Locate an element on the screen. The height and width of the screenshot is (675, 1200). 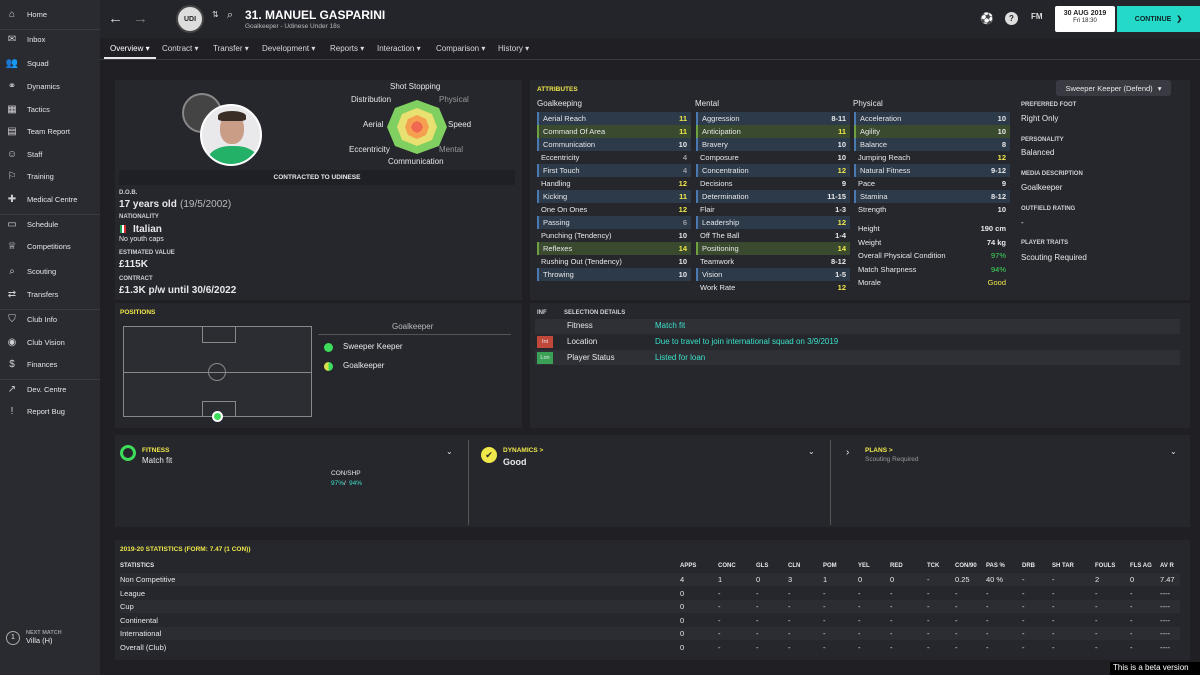
stats-column-header: RED is located at coordinates (896, 566).